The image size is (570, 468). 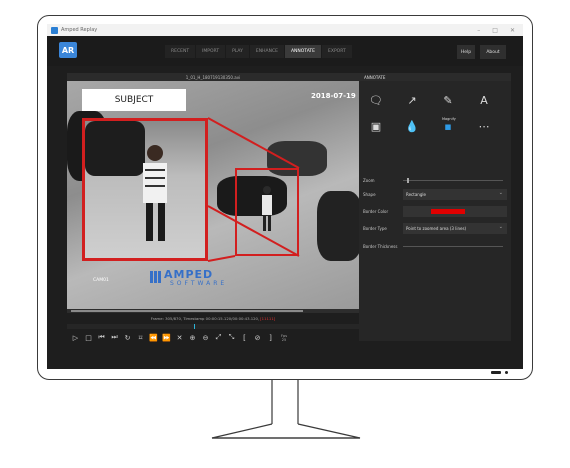 What do you see at coordinates (376, 126) in the screenshot?
I see `image-icon: ▣` at bounding box center [376, 126].